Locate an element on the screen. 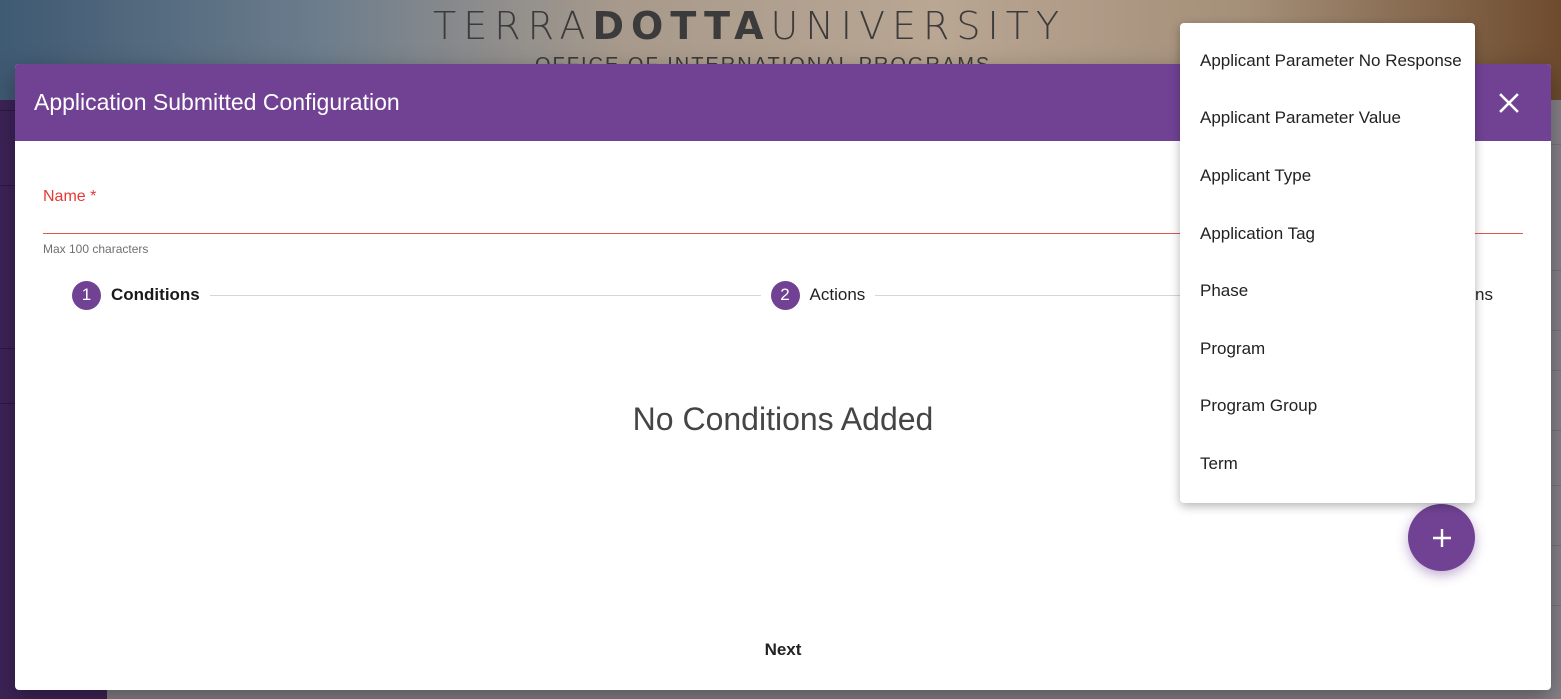 The height and width of the screenshot is (699, 1561). plus-icon is located at coordinates (1441, 537).